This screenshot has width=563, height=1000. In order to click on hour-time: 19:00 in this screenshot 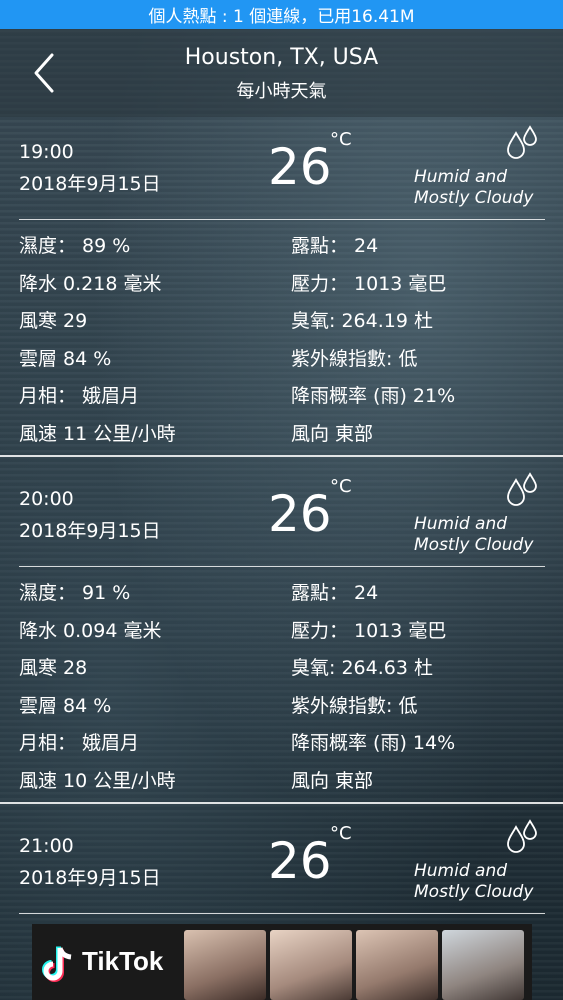, I will do `click(46, 152)`.